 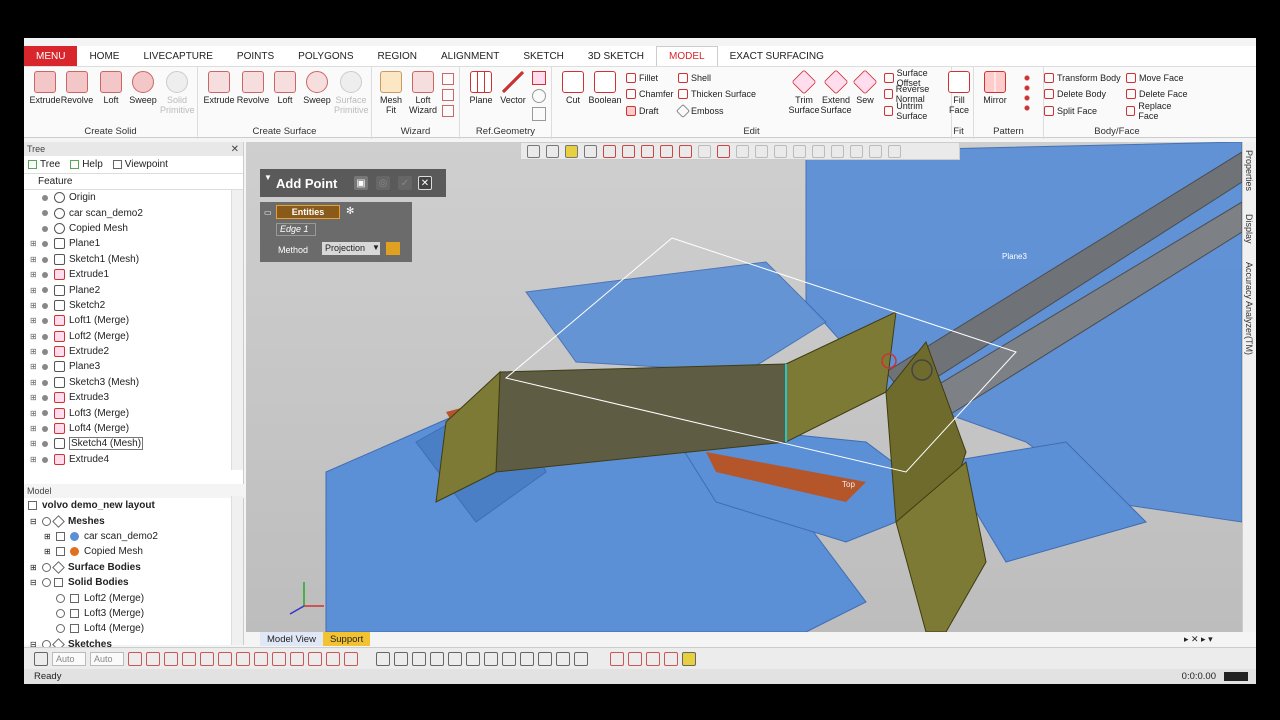 What do you see at coordinates (513, 88) in the screenshot?
I see `vector-button: Vector` at bounding box center [513, 88].